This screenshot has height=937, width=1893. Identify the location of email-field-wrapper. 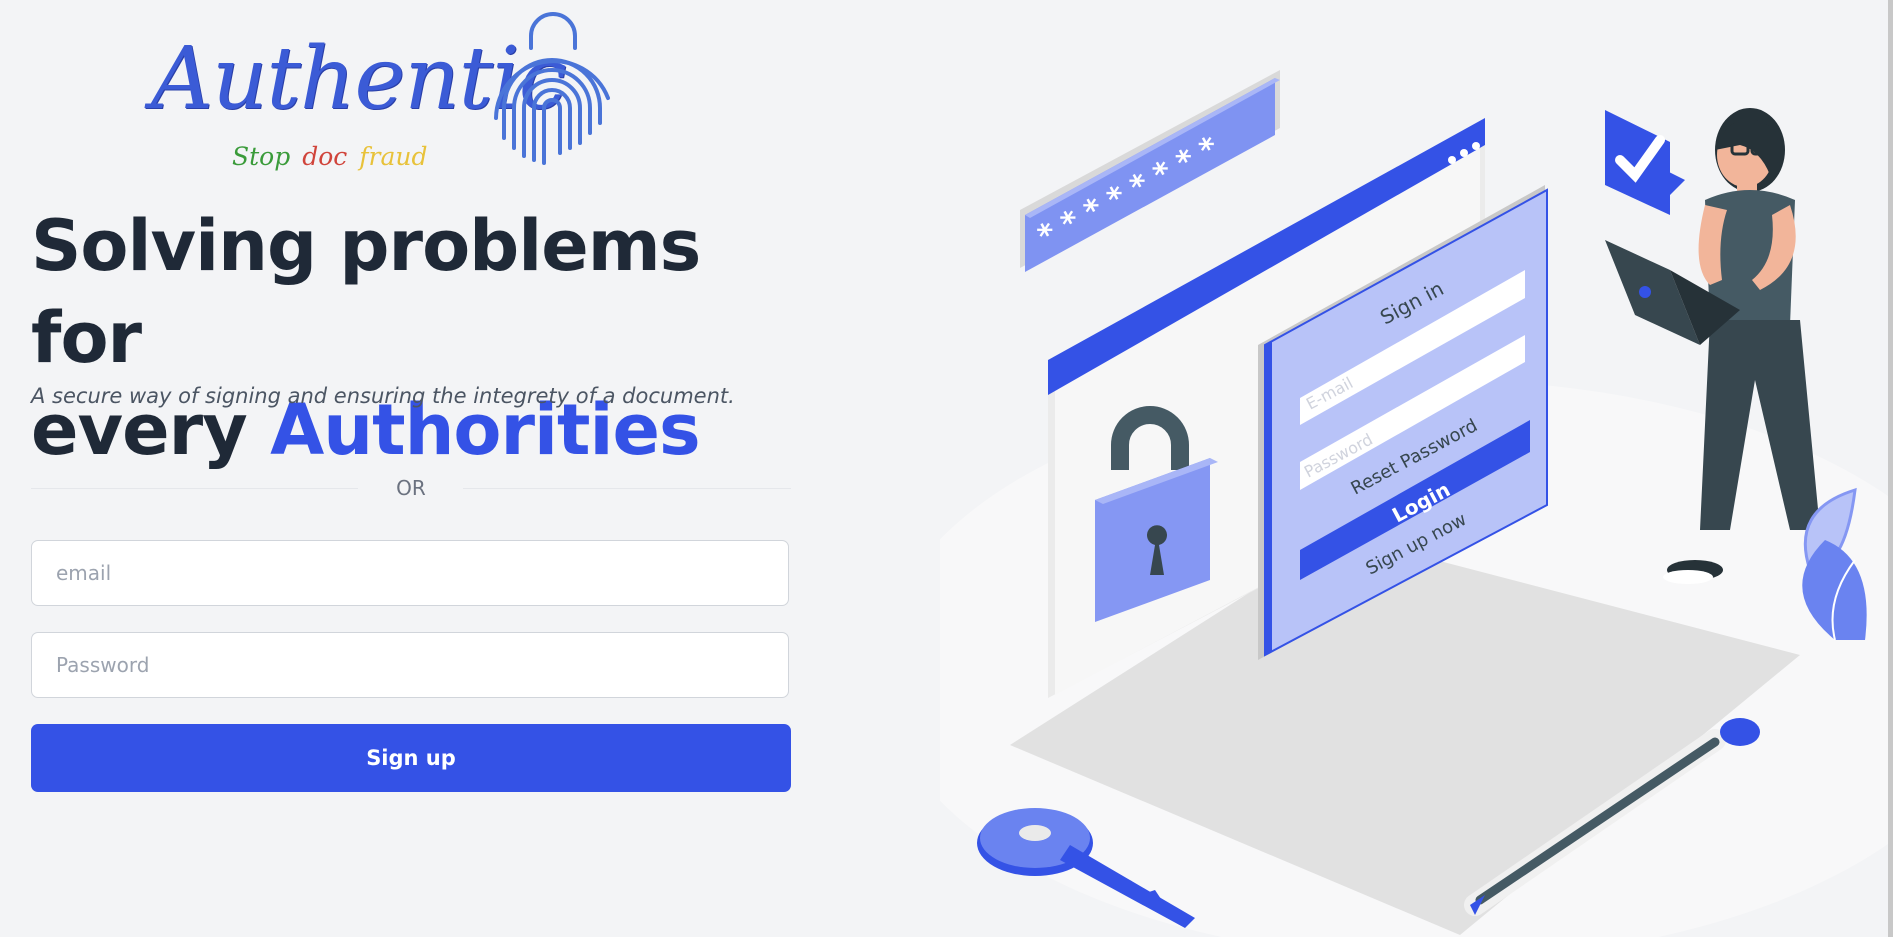
(410, 573).